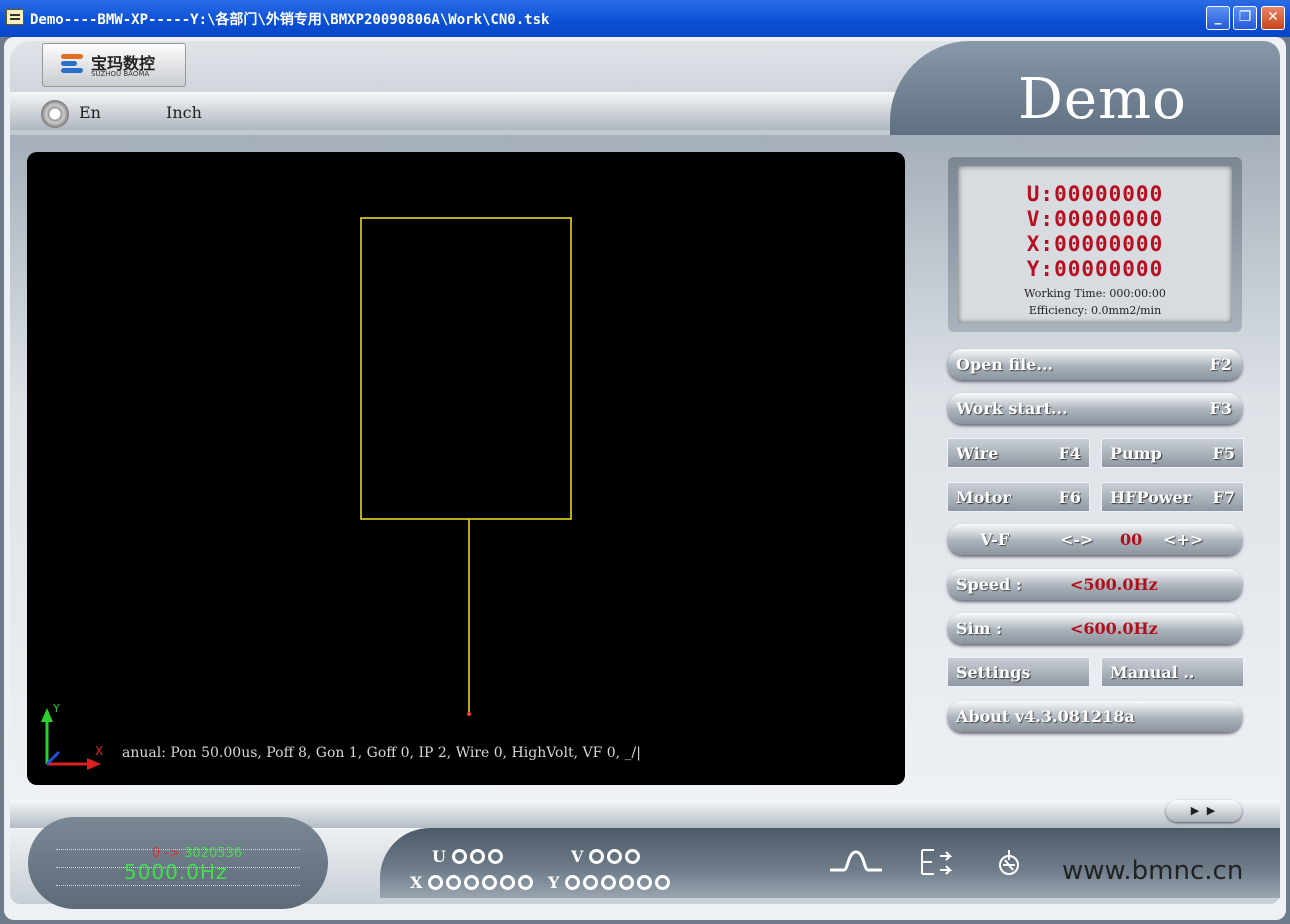  What do you see at coordinates (114, 65) in the screenshot?
I see `company-logo: 宝玛数控 SUZHOU BAOMA` at bounding box center [114, 65].